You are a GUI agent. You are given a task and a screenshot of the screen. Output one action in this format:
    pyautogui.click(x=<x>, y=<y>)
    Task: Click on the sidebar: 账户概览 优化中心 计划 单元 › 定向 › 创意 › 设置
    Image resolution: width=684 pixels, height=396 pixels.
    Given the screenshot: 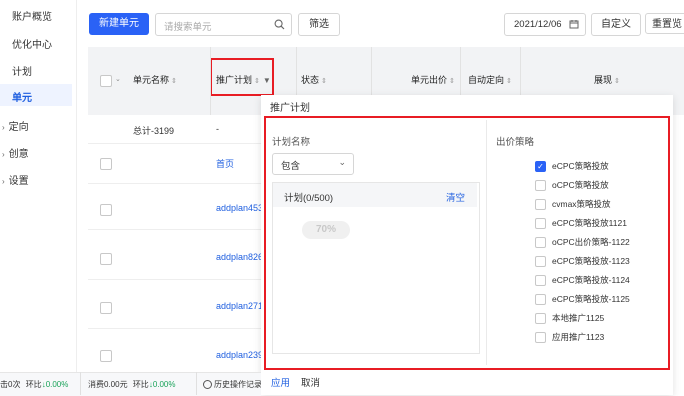 What is the action you would take?
    pyautogui.click(x=38, y=186)
    